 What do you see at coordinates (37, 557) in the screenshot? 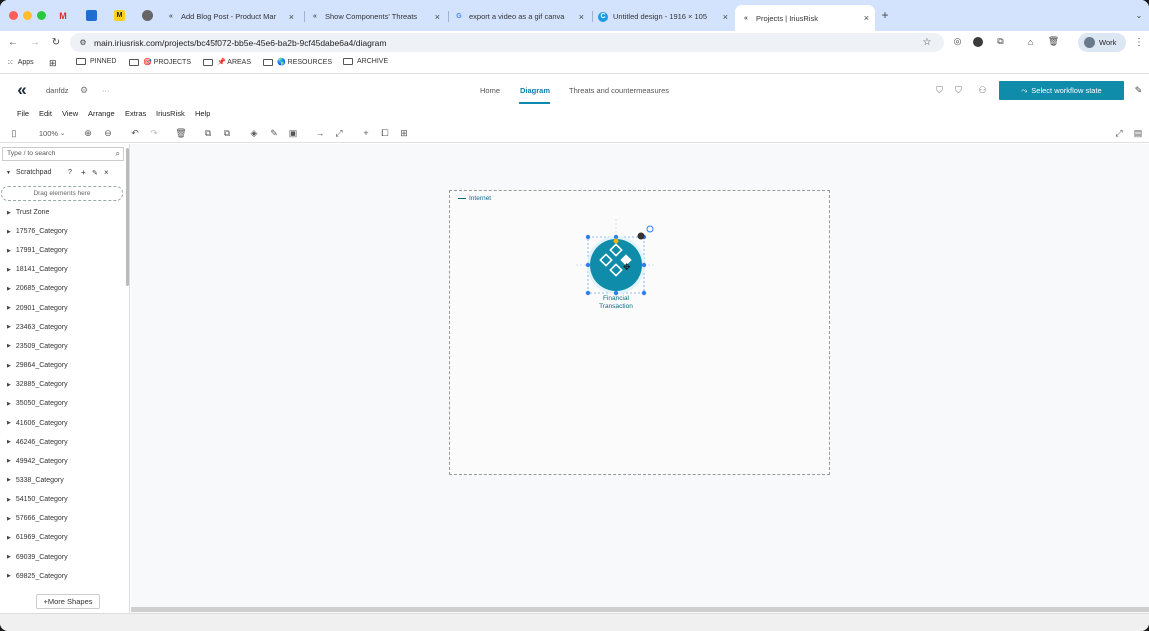
I see `sidebar-category-item: ▶ 69039_Category` at bounding box center [37, 557].